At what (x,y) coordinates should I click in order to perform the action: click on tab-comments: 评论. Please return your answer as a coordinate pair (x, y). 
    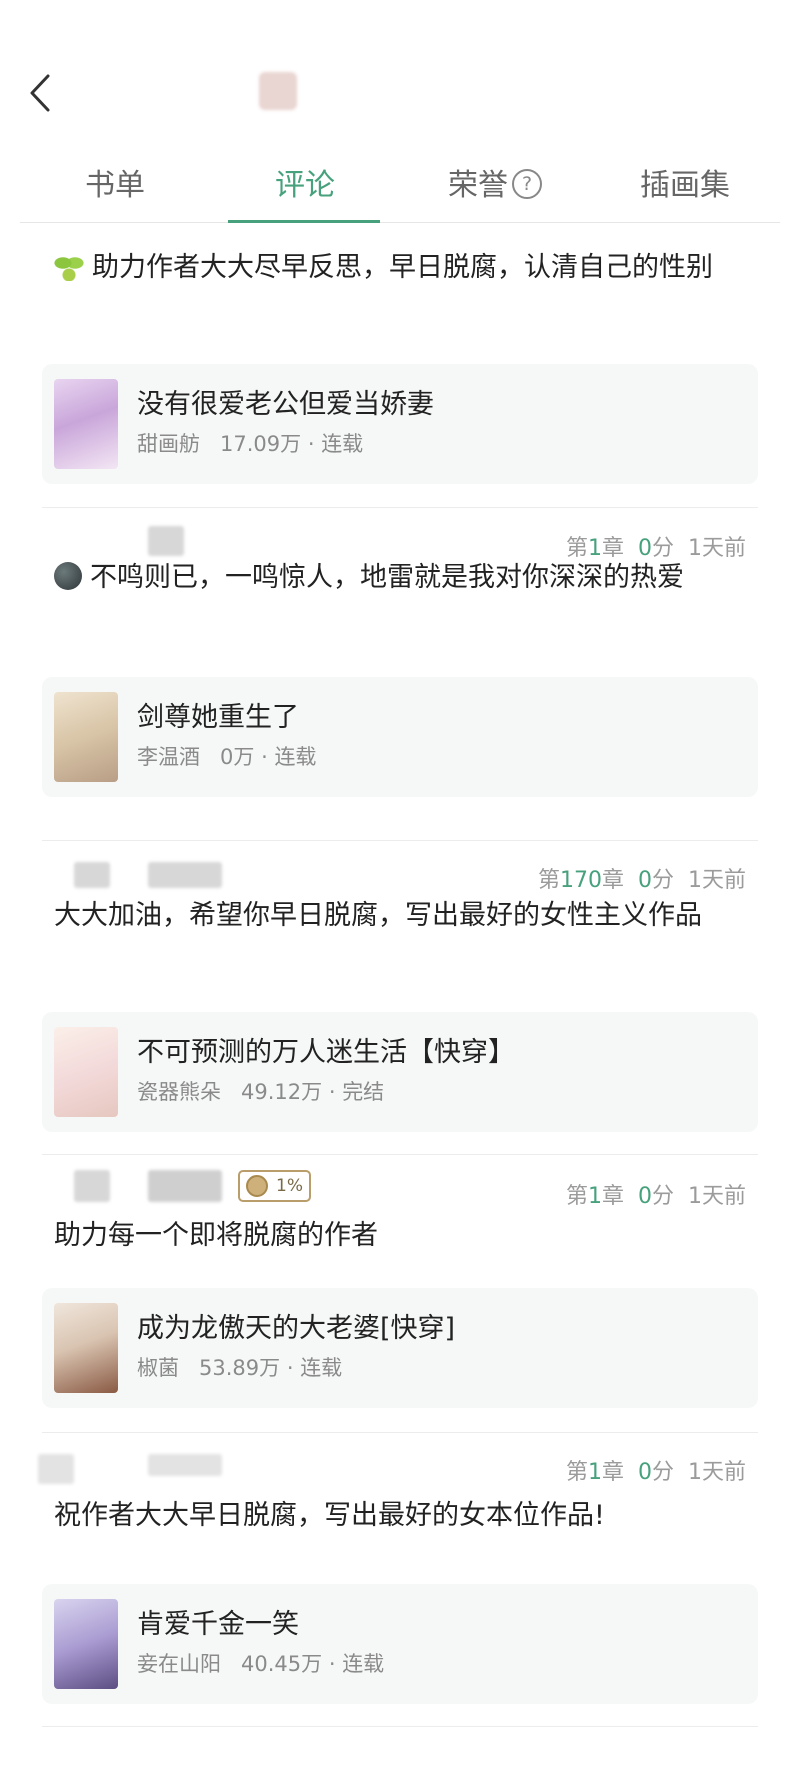
    Looking at the image, I should click on (305, 186).